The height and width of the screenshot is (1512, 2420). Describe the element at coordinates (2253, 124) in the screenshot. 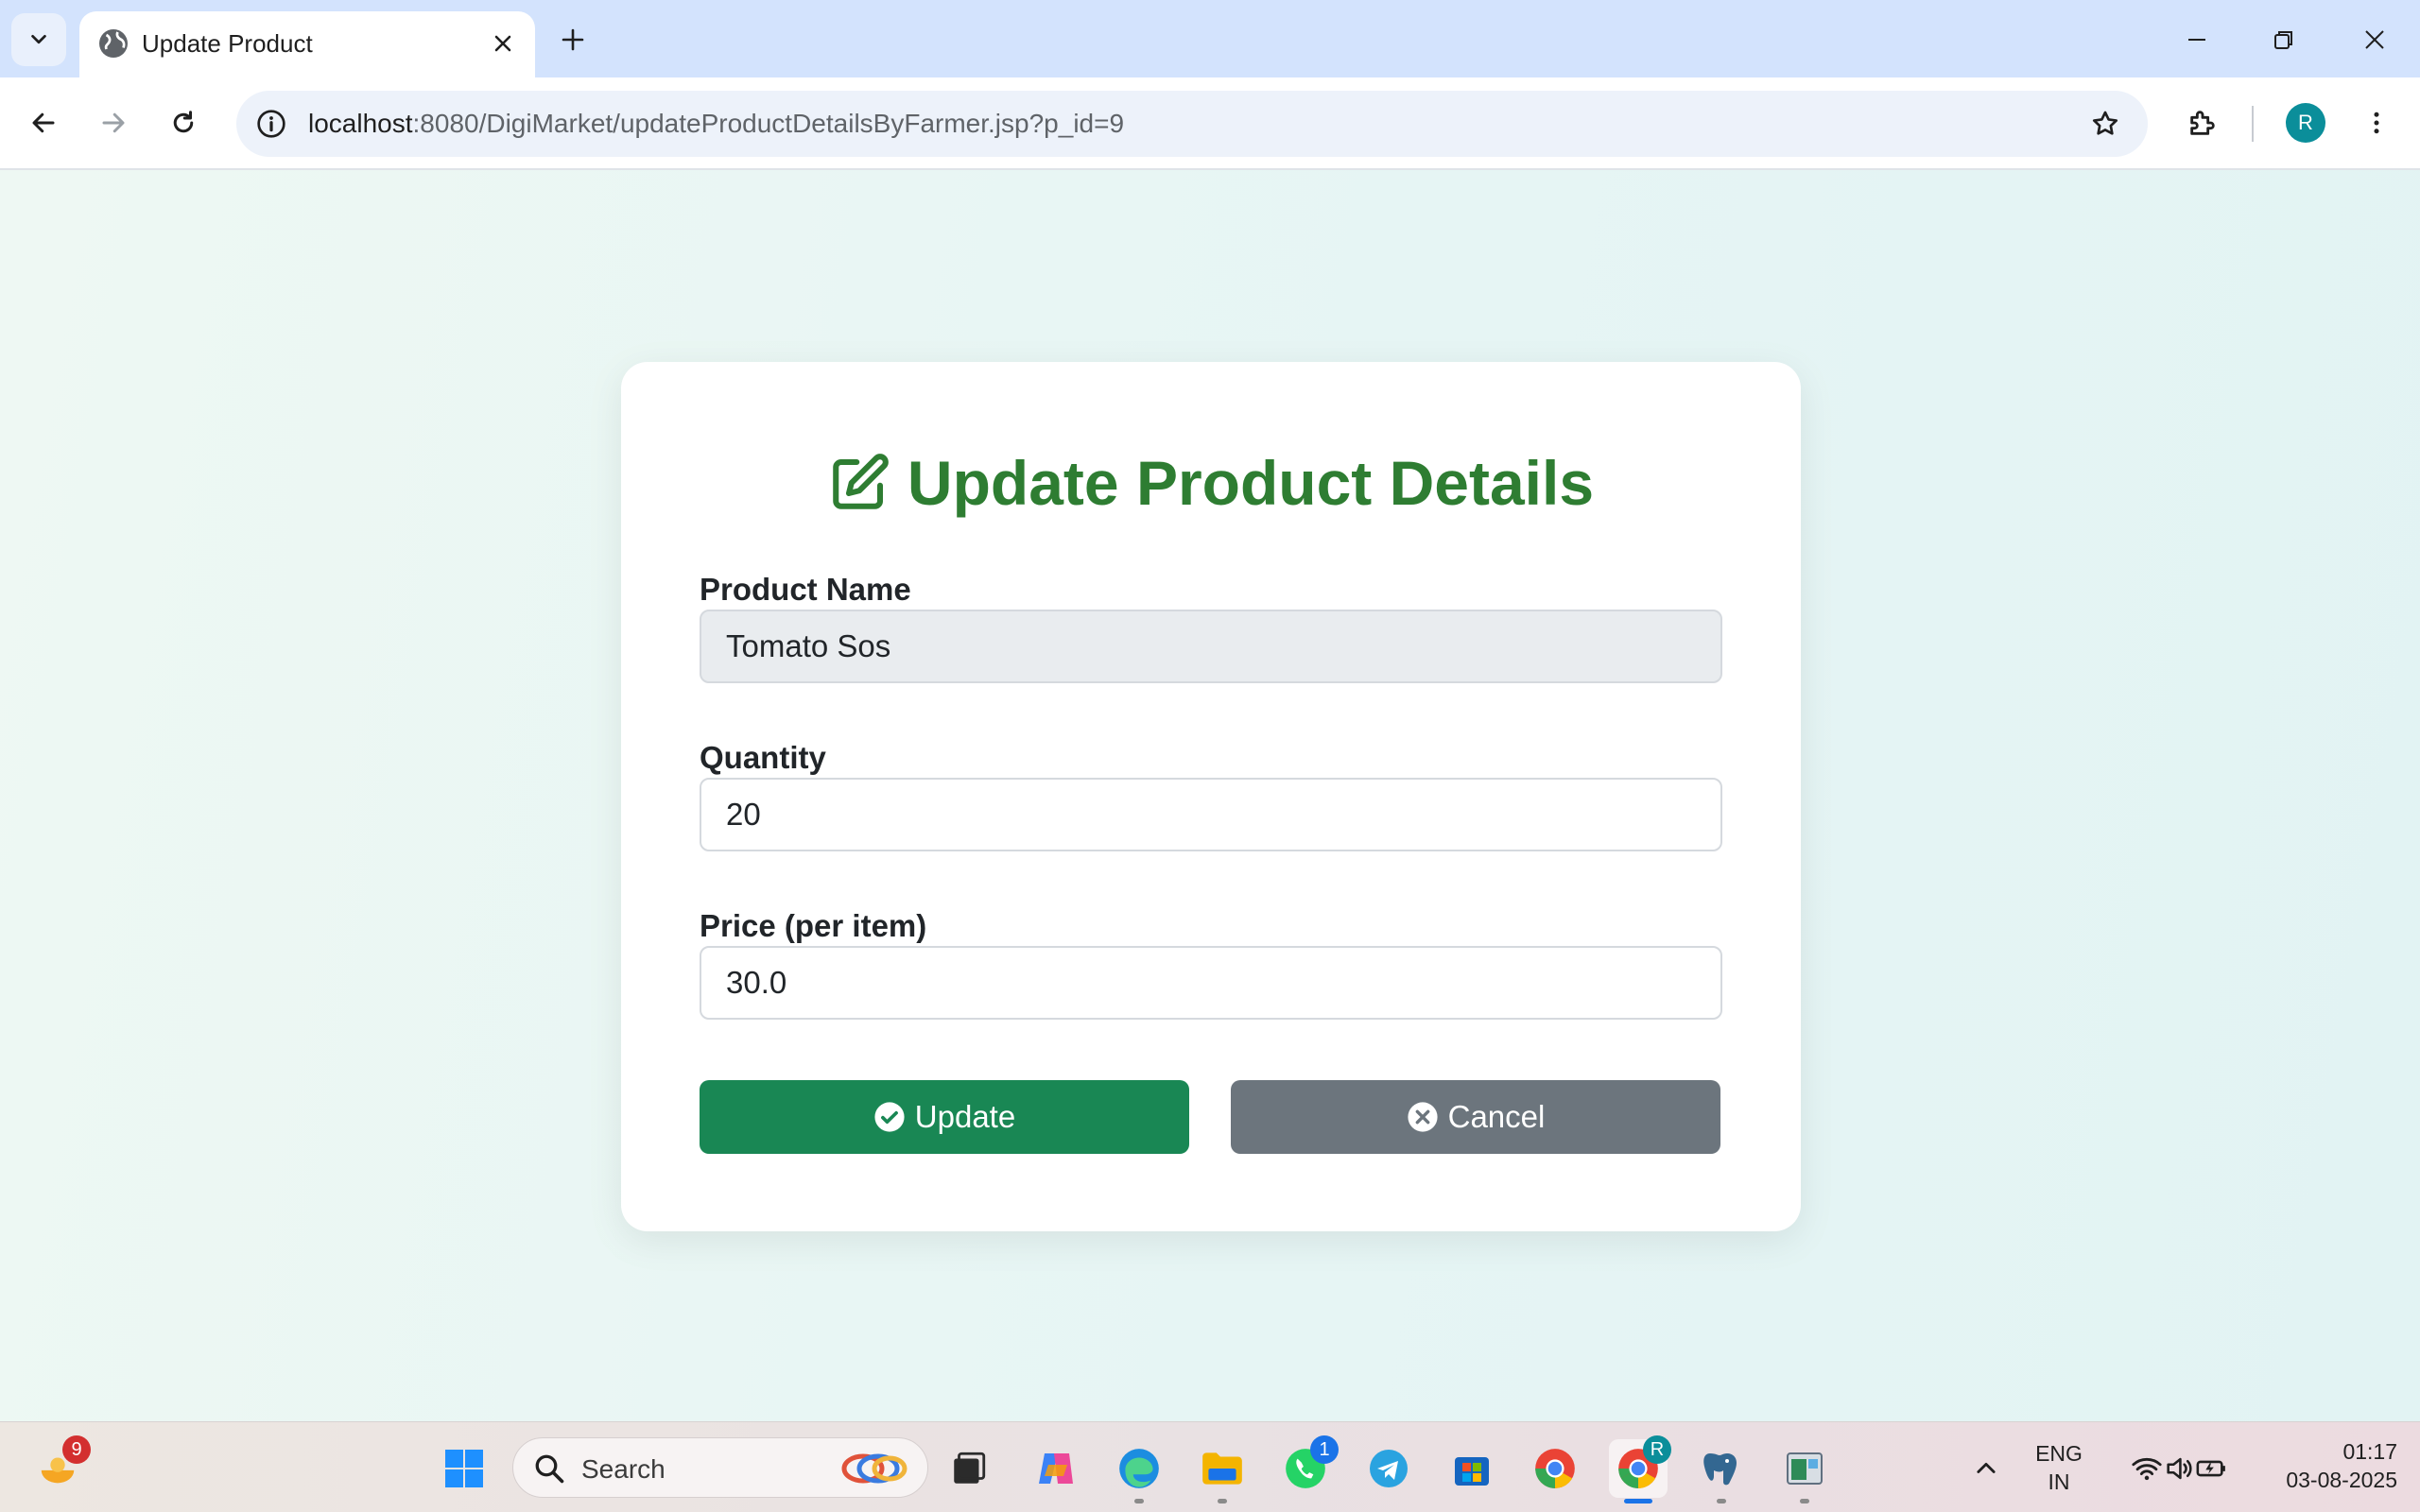

I see `toolbar-divider` at that location.